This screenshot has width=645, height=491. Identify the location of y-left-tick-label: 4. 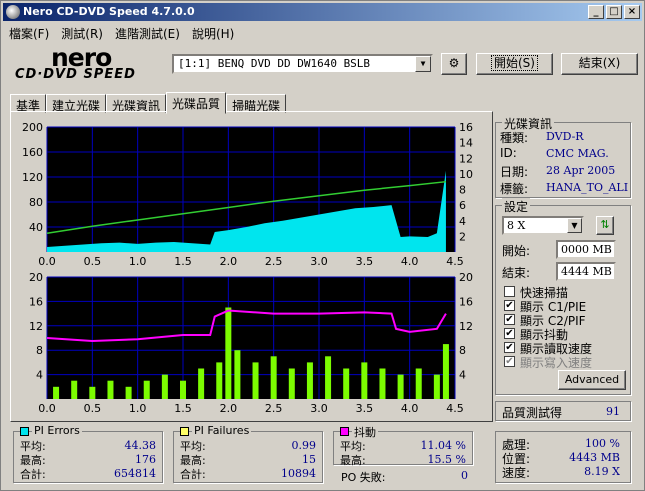
(39, 375).